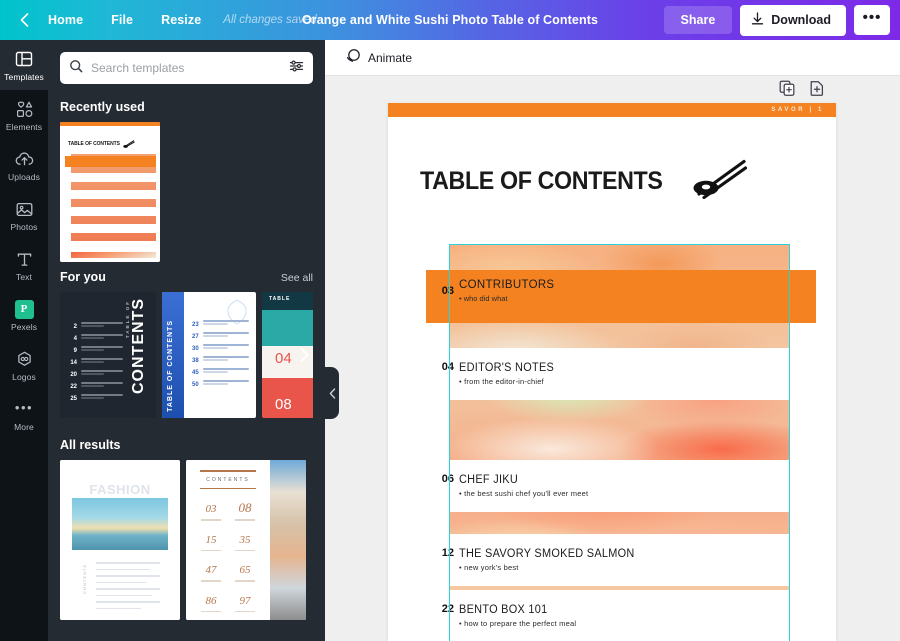 This screenshot has width=900, height=641. I want to click on recently-used-template: TABLE OF CONTENTS, so click(110, 192).